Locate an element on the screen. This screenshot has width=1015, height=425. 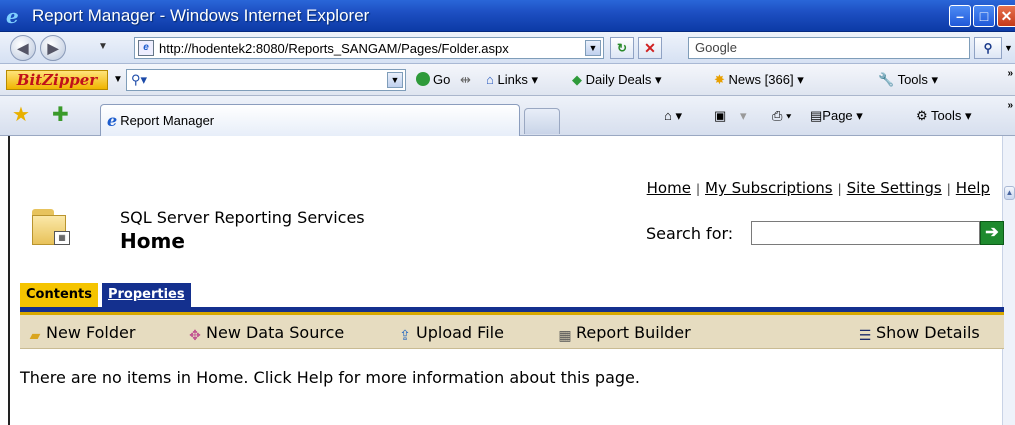
links-button: ⌂ Links ▾ is located at coordinates (512, 80).